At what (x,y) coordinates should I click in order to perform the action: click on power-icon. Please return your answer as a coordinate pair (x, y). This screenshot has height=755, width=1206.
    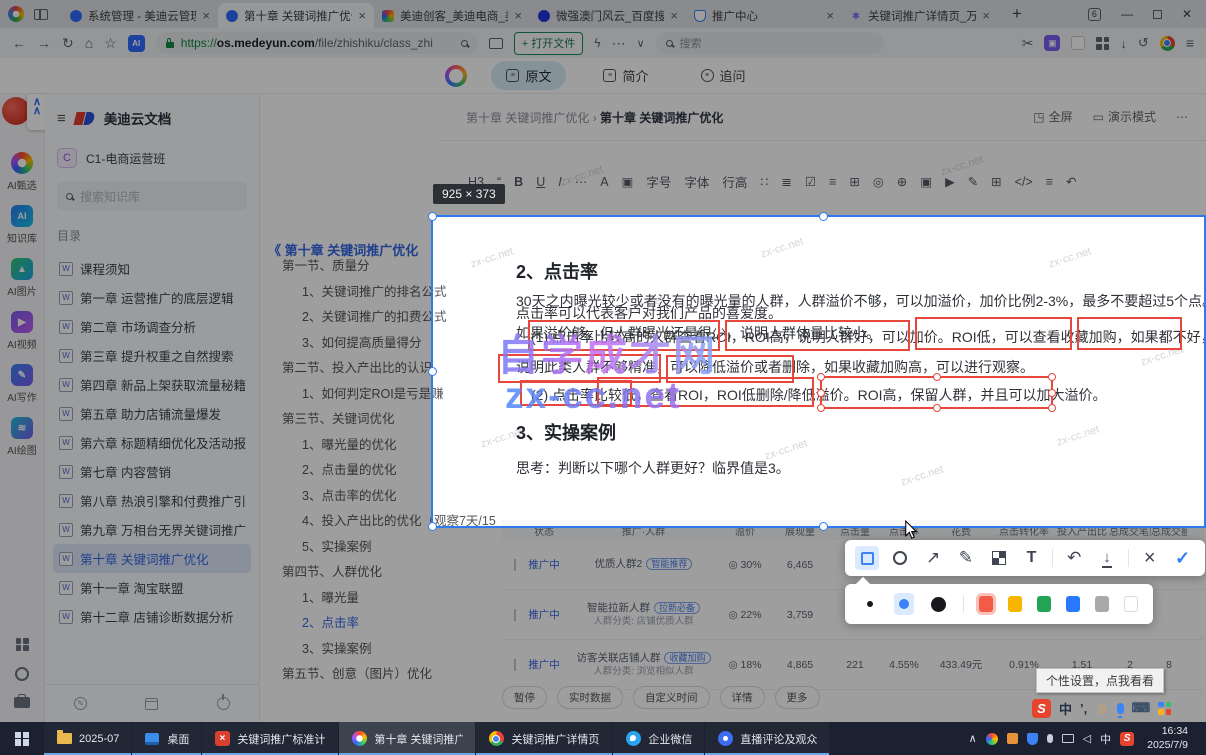
    Looking at the image, I should click on (223, 702).